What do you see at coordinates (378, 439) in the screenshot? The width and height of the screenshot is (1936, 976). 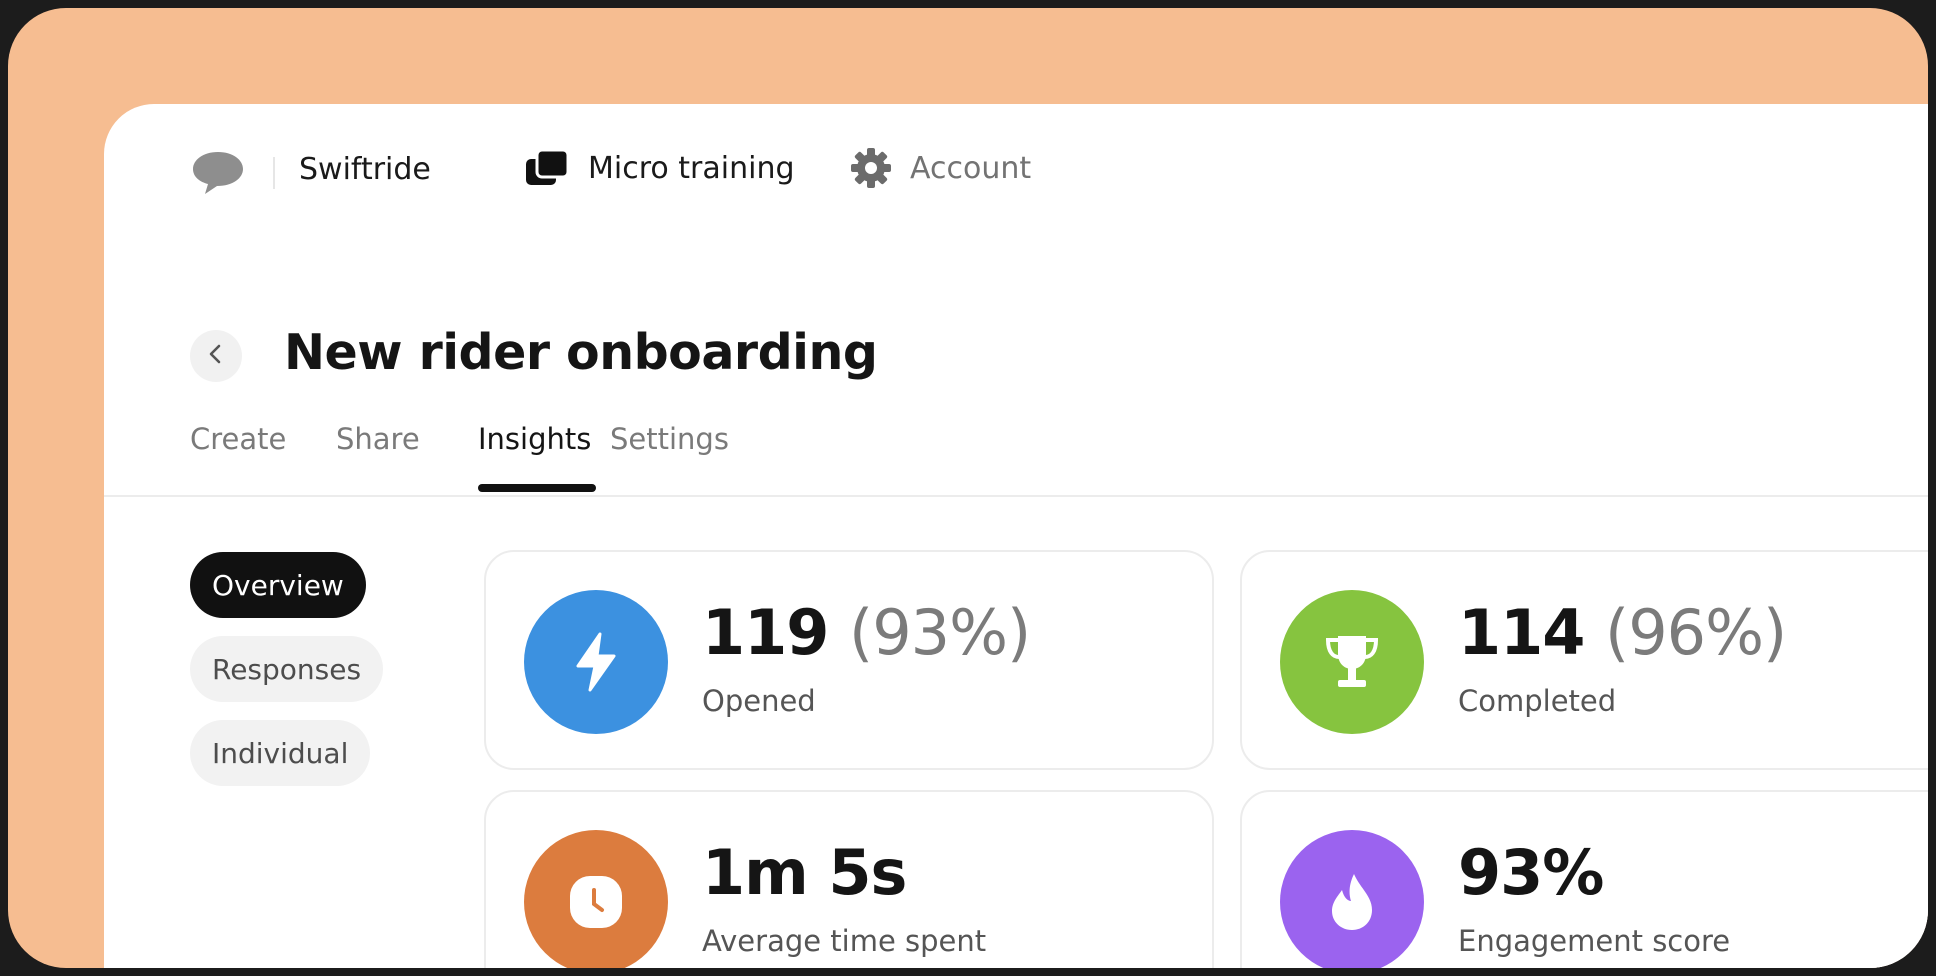 I see `tab-share: Share` at bounding box center [378, 439].